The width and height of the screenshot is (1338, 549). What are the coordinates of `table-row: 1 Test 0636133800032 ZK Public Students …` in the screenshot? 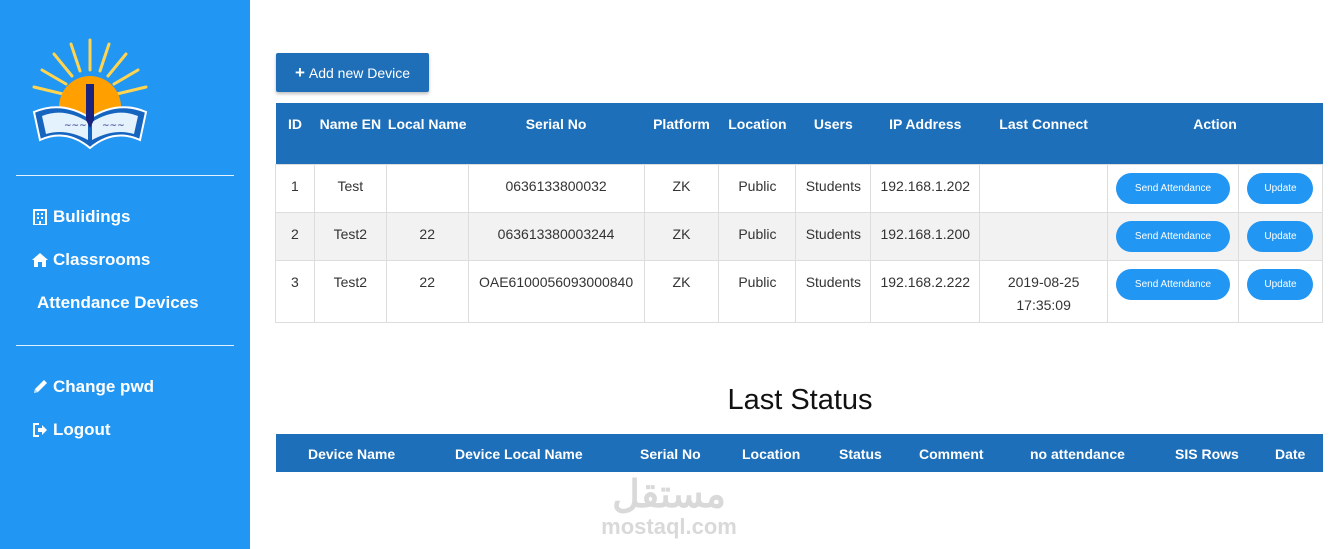 It's located at (799, 188).